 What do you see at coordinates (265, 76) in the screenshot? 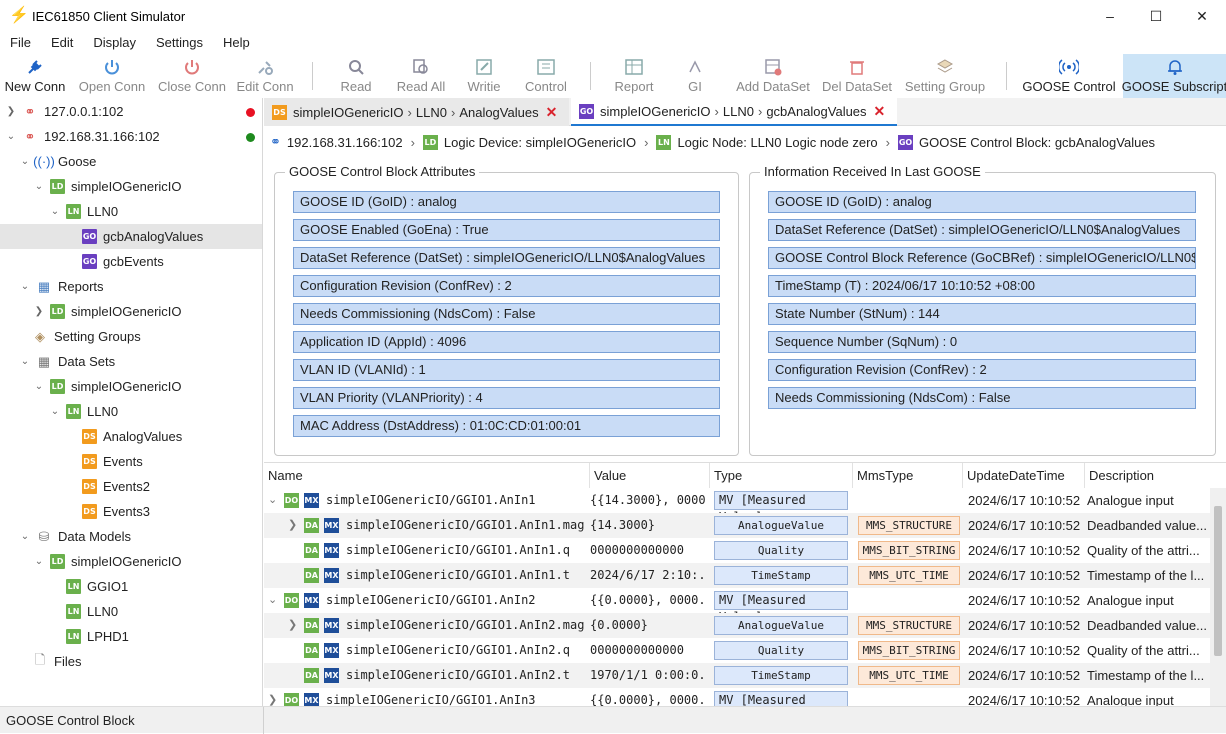
I see `edit-conn-button: Edit Conn` at bounding box center [265, 76].